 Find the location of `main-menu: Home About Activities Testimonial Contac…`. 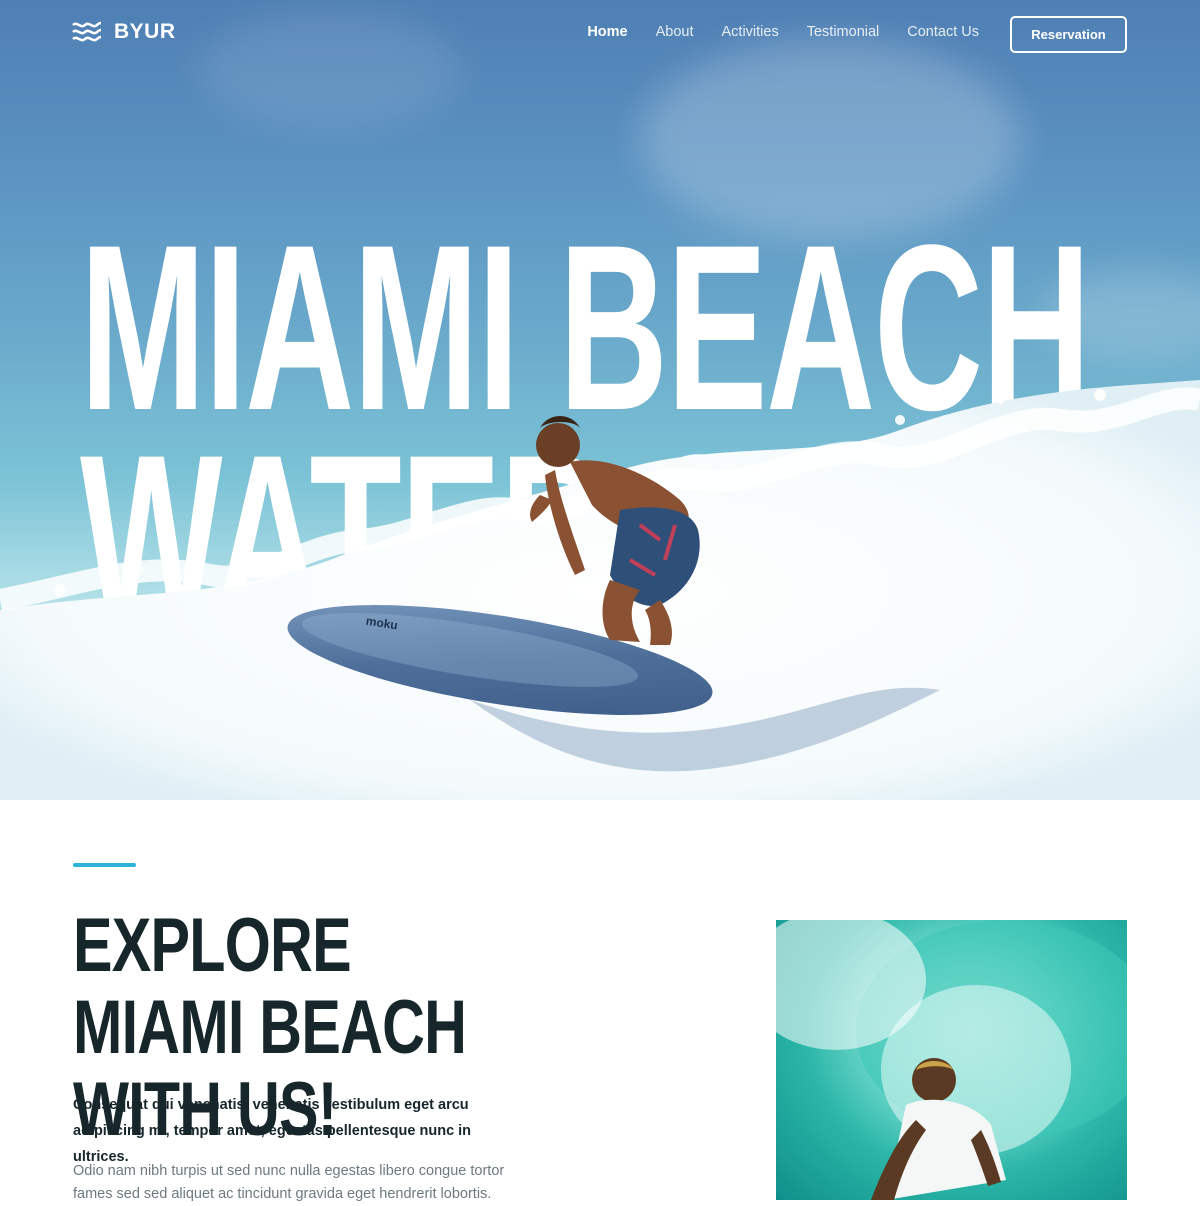

main-menu: Home About Activities Testimonial Contac… is located at coordinates (783, 32).